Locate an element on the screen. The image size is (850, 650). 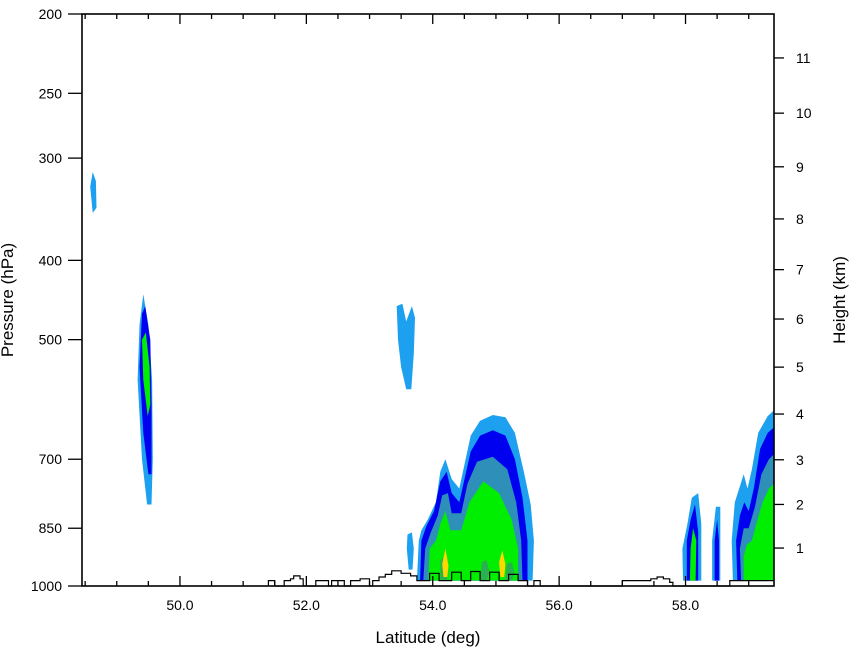
x-tick-label: 56.0 is located at coordinates (559, 605).